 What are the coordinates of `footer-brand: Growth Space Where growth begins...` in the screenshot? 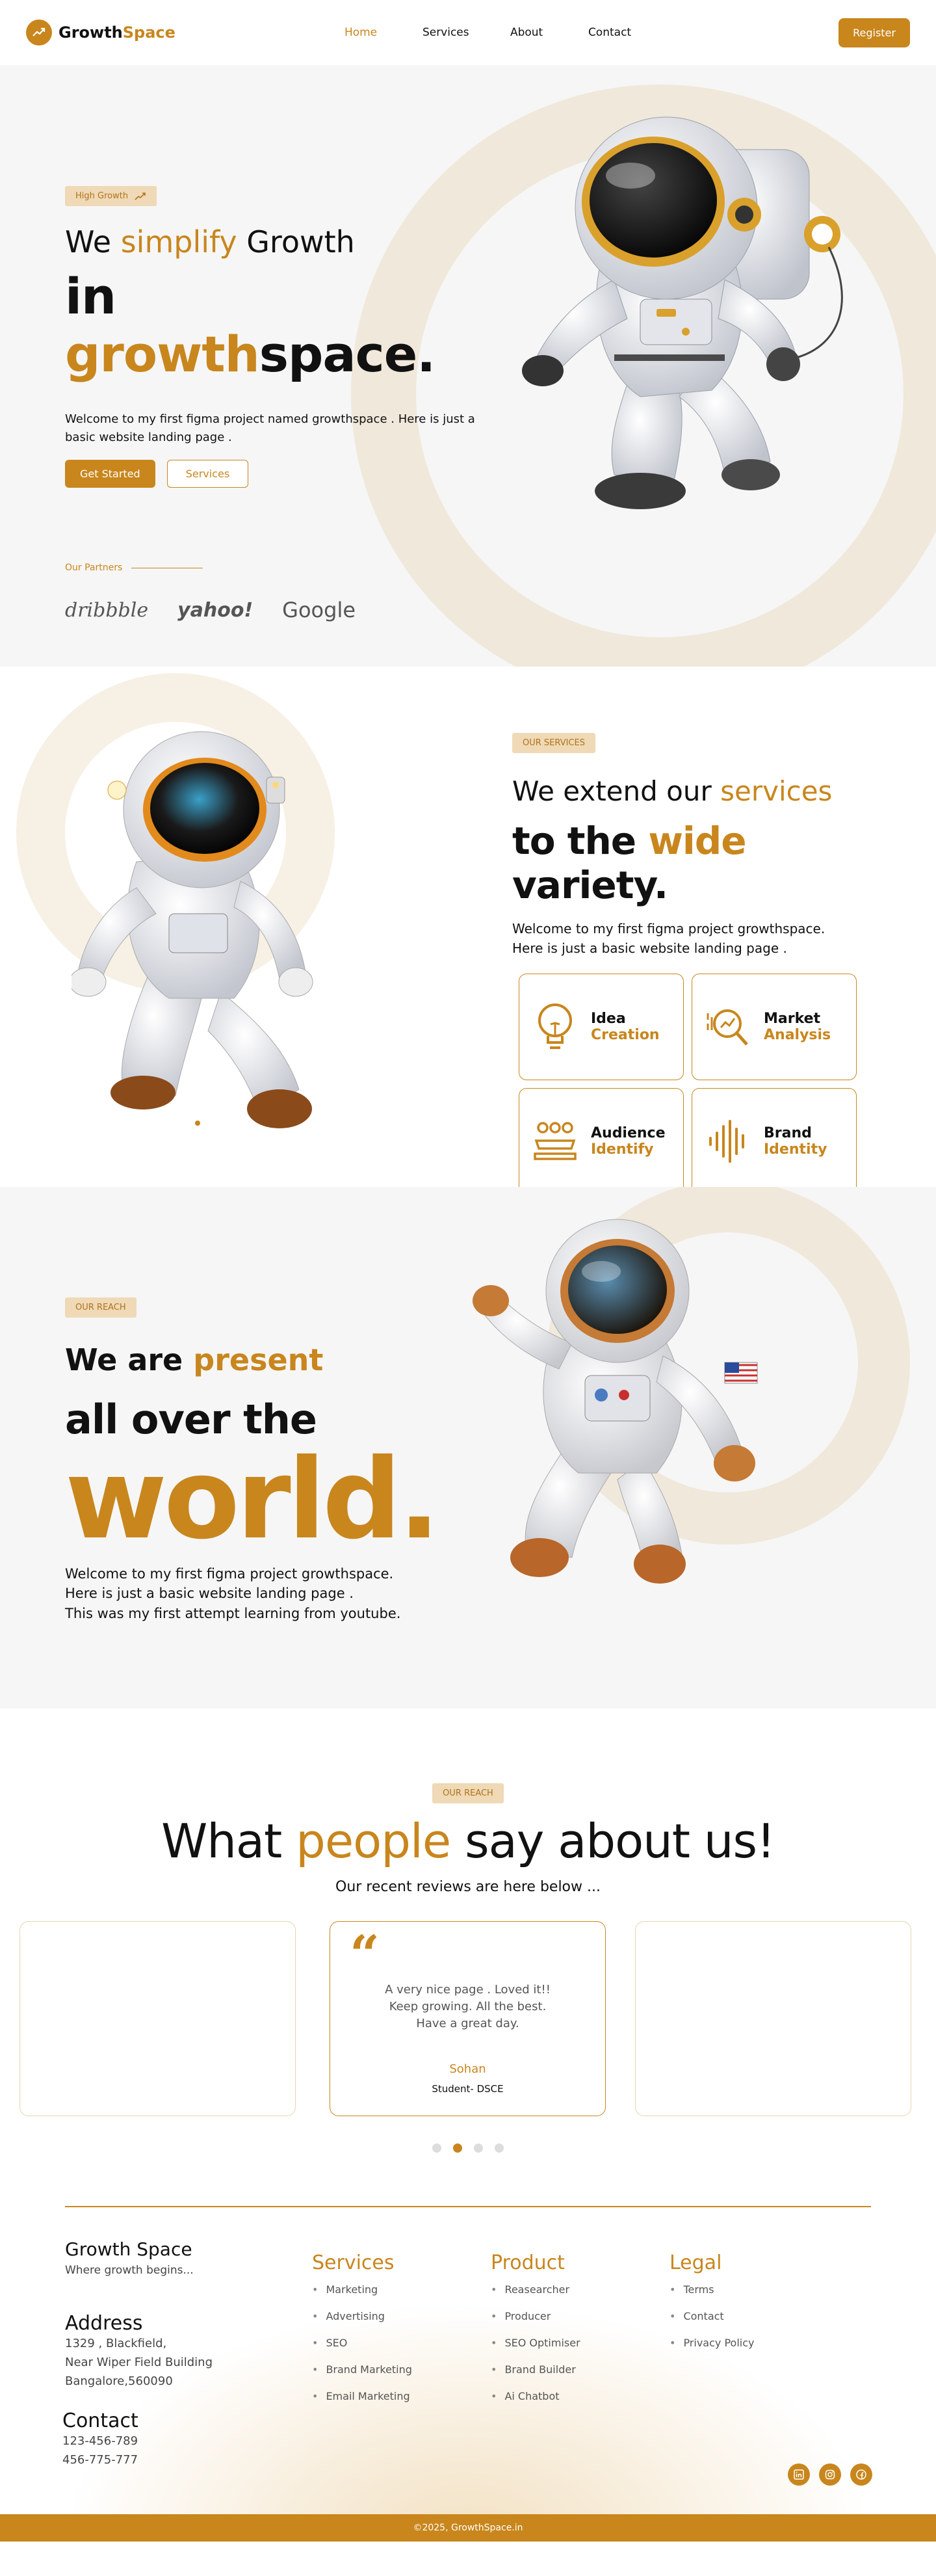 It's located at (130, 2258).